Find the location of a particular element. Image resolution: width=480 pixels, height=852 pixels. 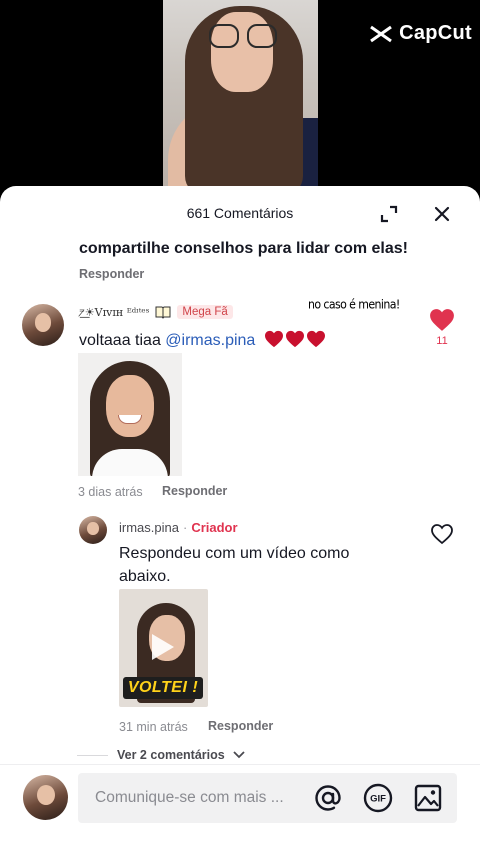

comment-text-body: voltaaa tiaa is located at coordinates (122, 340).